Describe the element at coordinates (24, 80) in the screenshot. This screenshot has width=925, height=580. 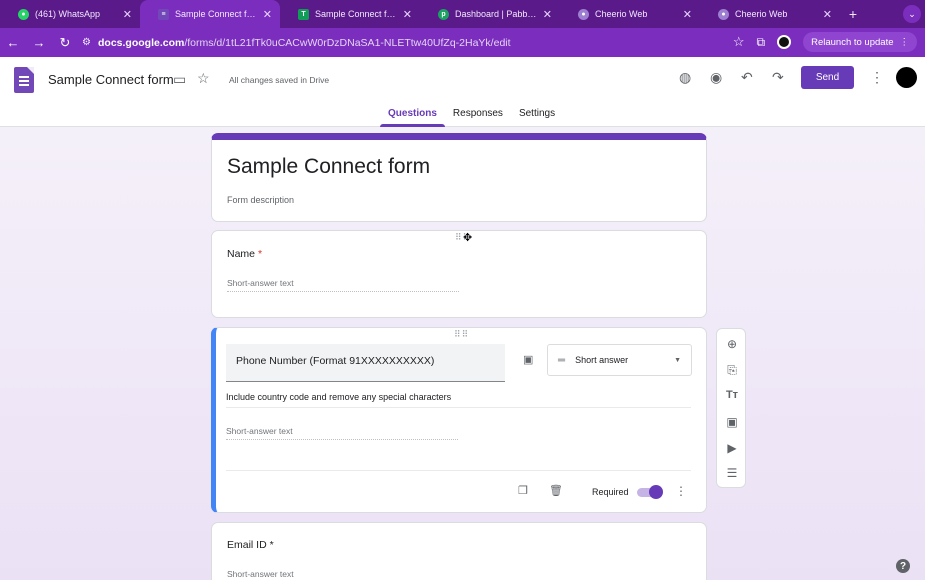
I see `google-forms-logo-icon` at that location.